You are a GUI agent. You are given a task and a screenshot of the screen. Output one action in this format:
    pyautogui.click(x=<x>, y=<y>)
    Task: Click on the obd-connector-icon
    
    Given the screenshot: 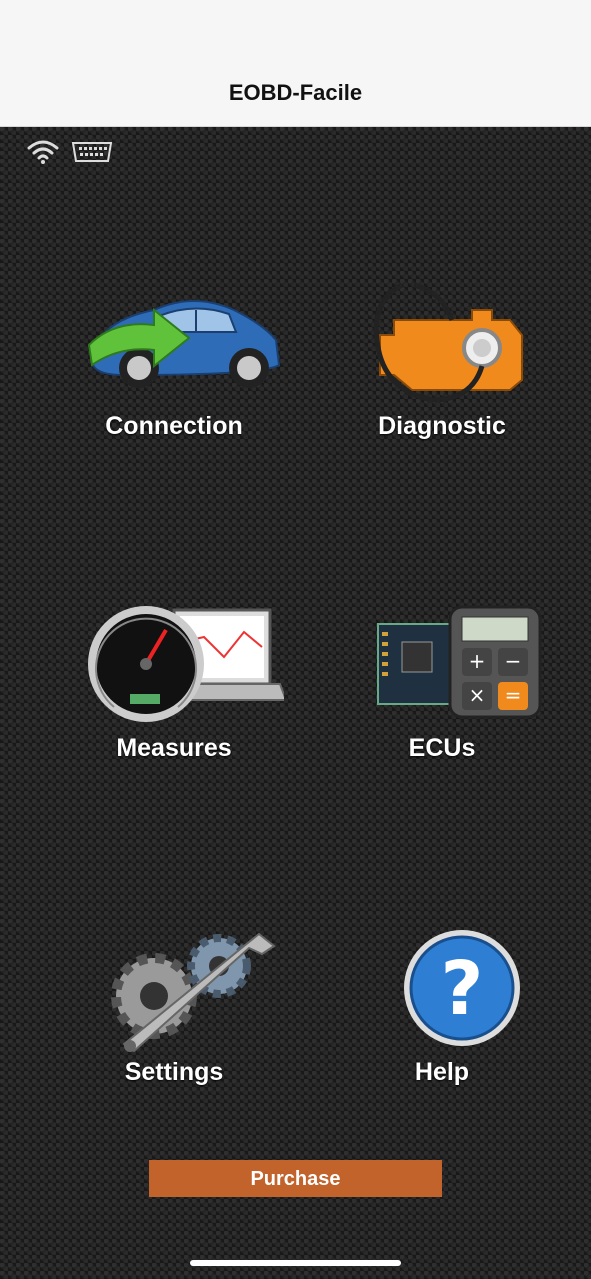 What is the action you would take?
    pyautogui.click(x=92, y=152)
    